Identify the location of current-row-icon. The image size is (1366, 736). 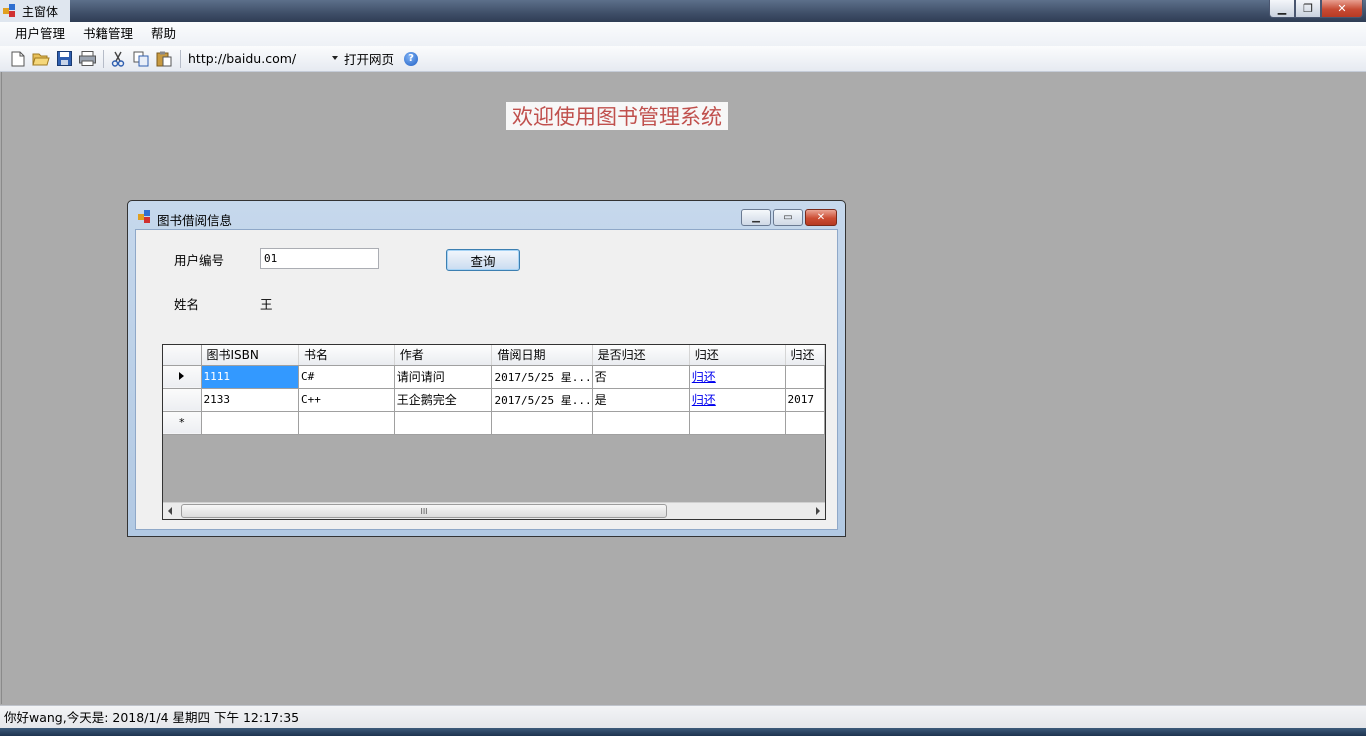
(182, 376).